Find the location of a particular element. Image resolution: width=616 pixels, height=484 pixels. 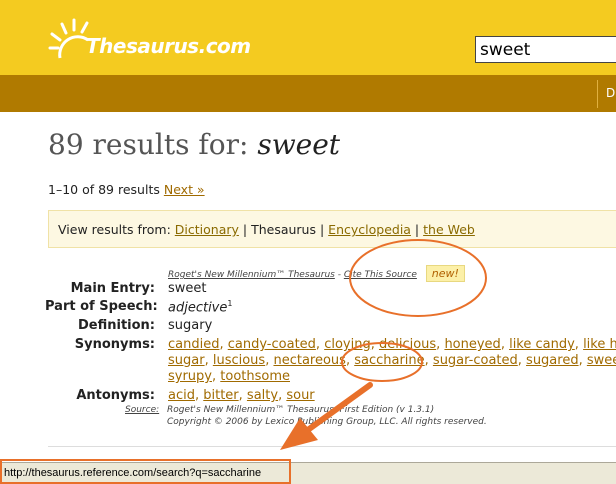

encyclopedia-link: Encyclopedia is located at coordinates (369, 229).